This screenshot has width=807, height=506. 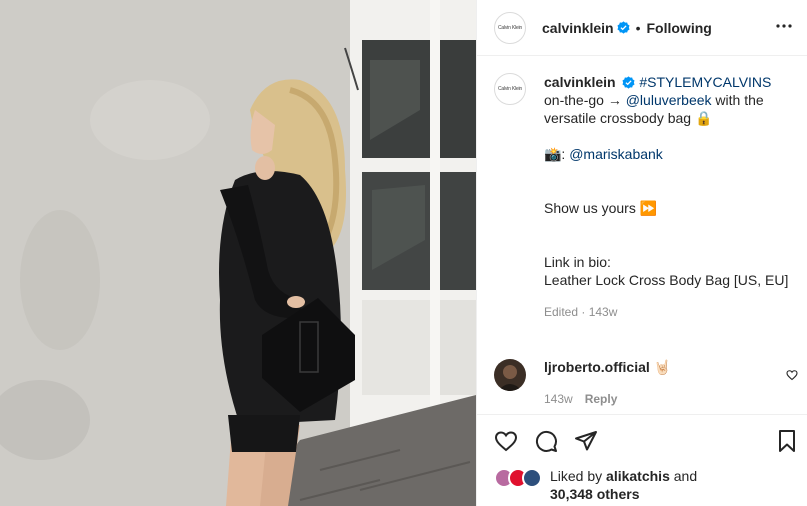 What do you see at coordinates (642, 437) in the screenshot?
I see `post-actions-bar` at bounding box center [642, 437].